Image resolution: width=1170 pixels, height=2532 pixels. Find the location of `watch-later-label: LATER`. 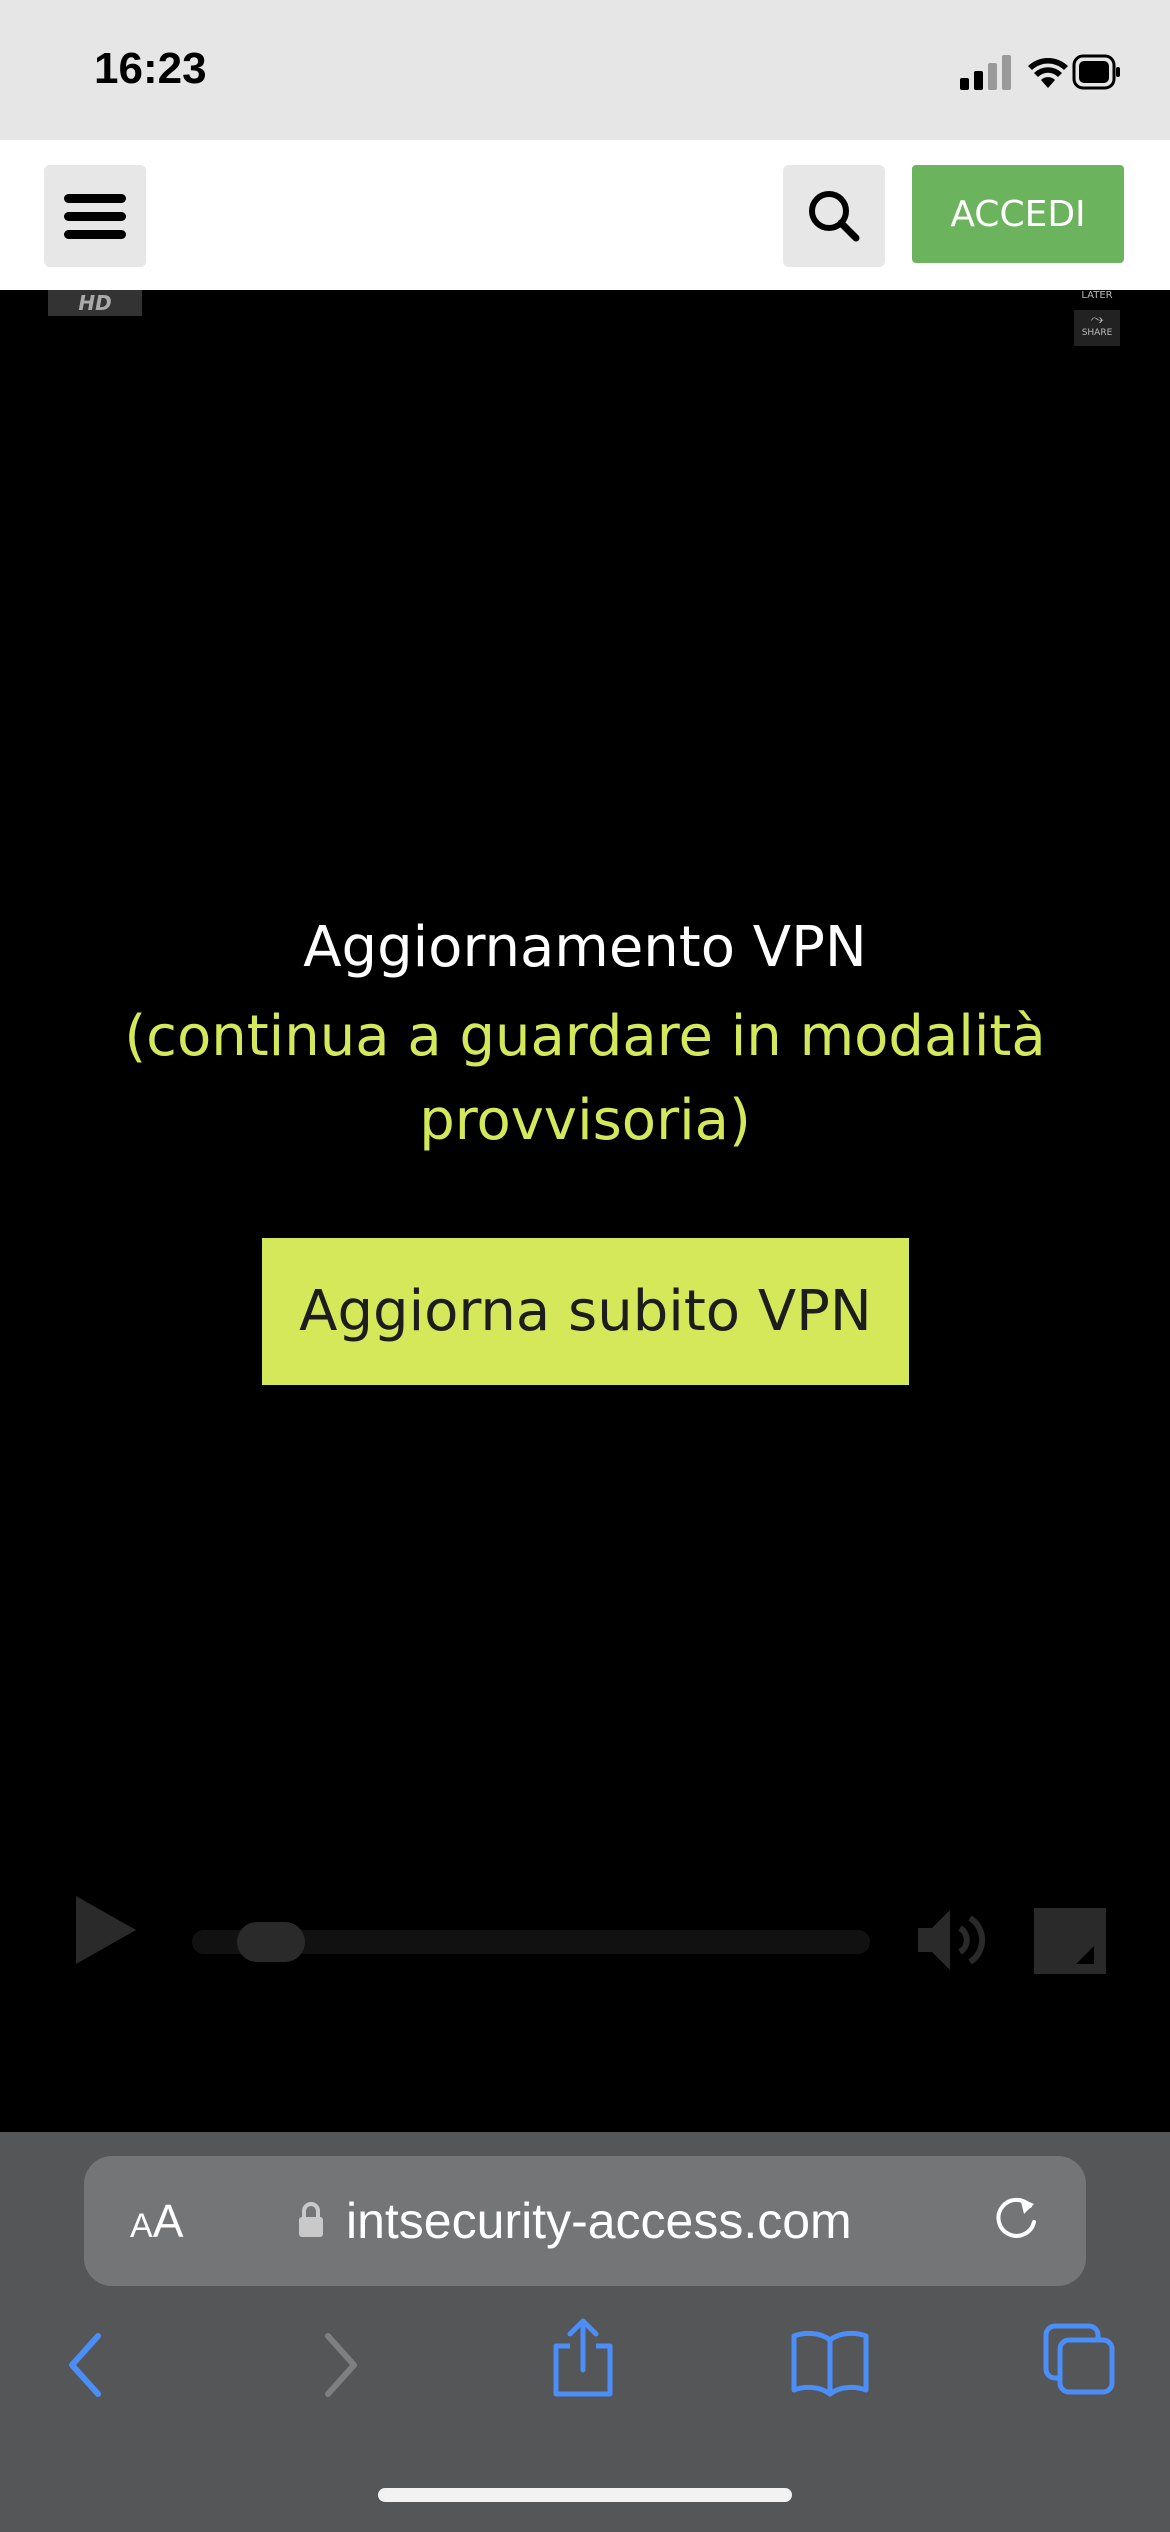

watch-later-label: LATER is located at coordinates (1097, 295).